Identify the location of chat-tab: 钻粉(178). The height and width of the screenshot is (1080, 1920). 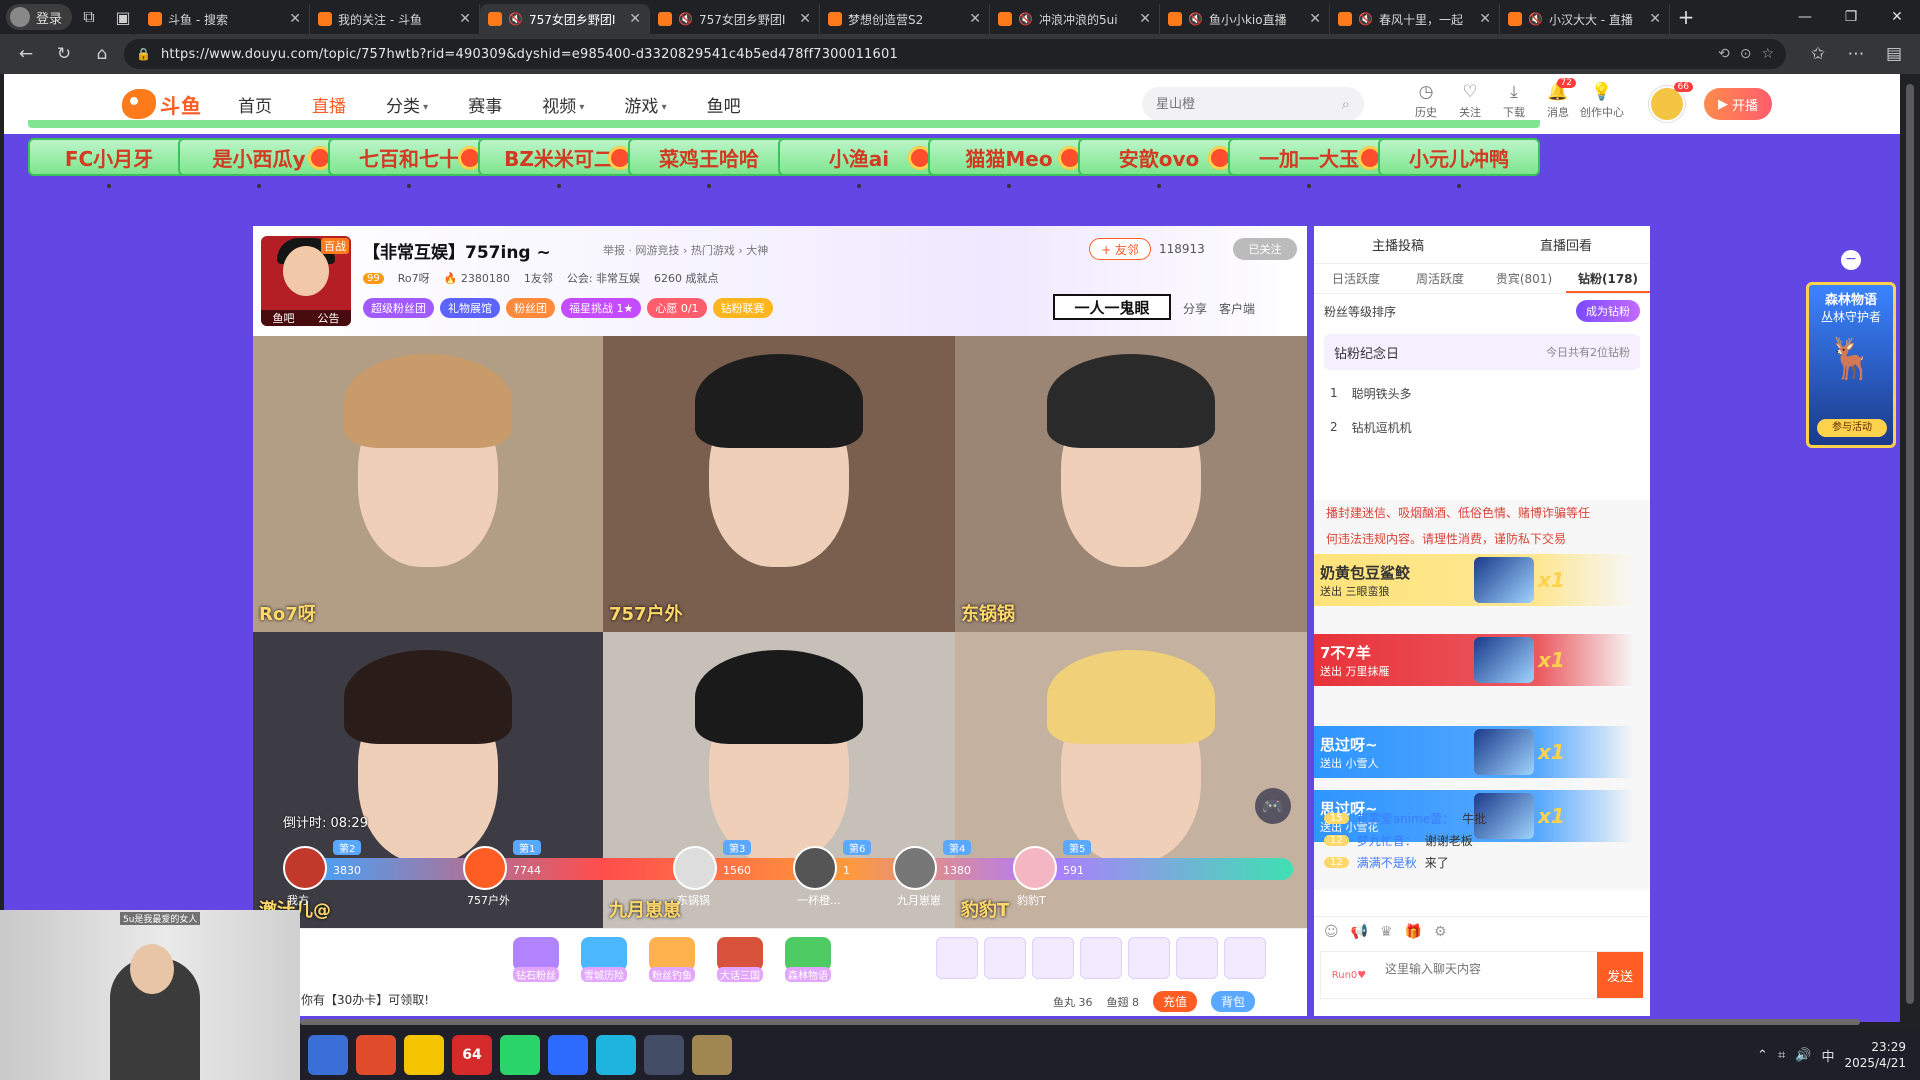
(1608, 278).